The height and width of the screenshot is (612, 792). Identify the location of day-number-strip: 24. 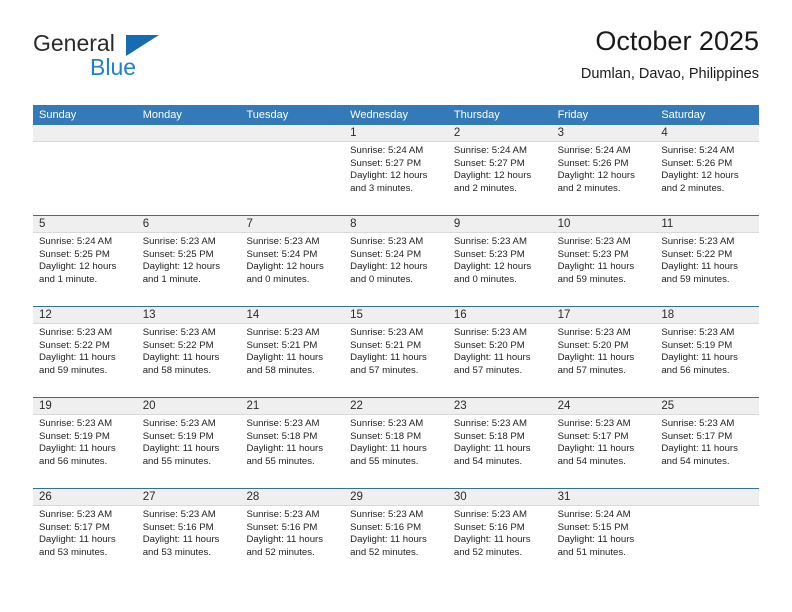
(603, 406).